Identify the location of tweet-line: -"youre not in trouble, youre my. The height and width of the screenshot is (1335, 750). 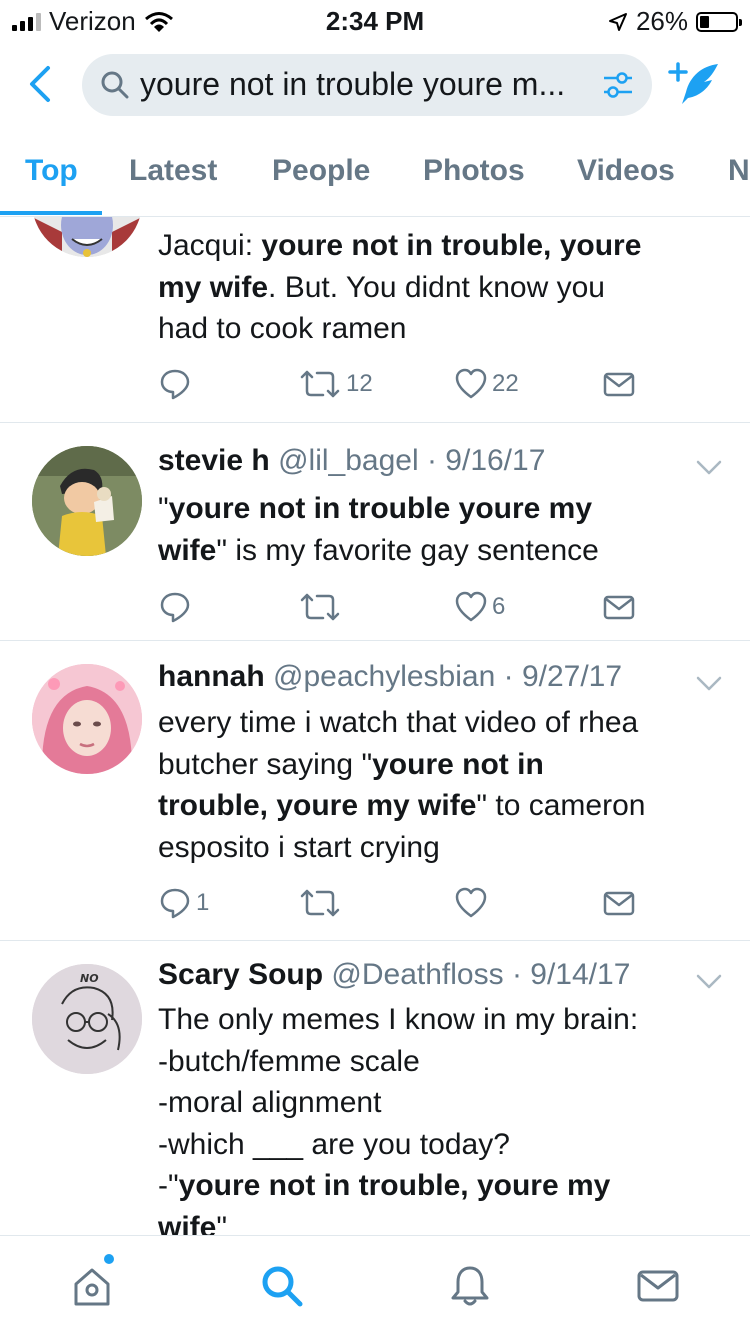
(384, 1185).